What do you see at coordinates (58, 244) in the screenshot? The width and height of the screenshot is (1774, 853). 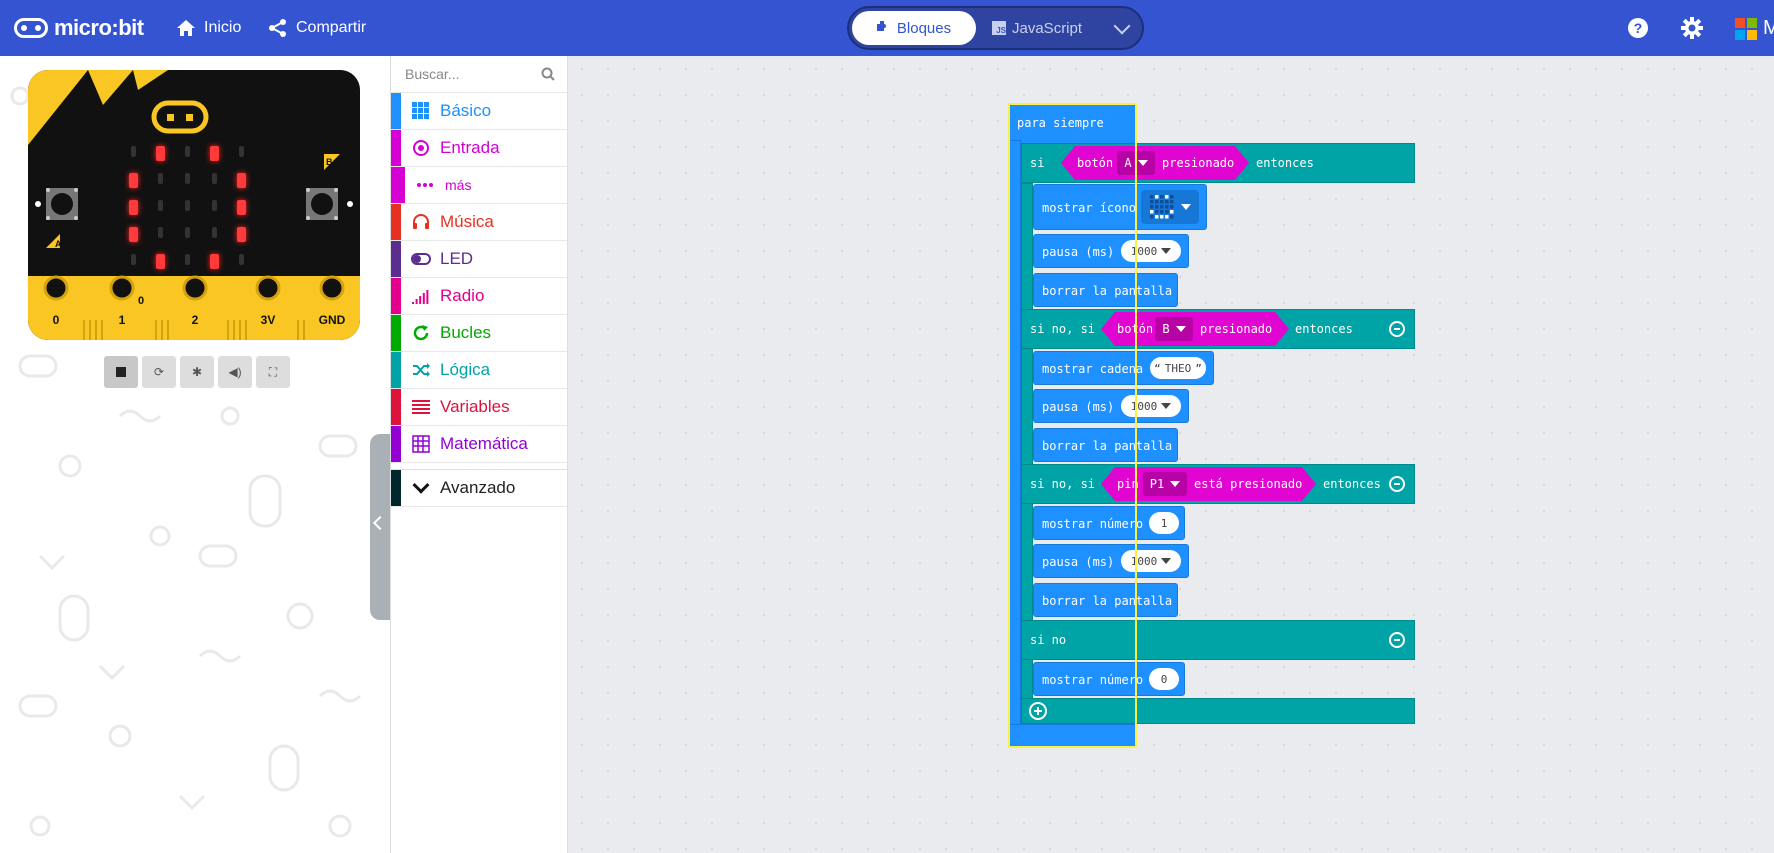 I see `button-a-label: A` at bounding box center [58, 244].